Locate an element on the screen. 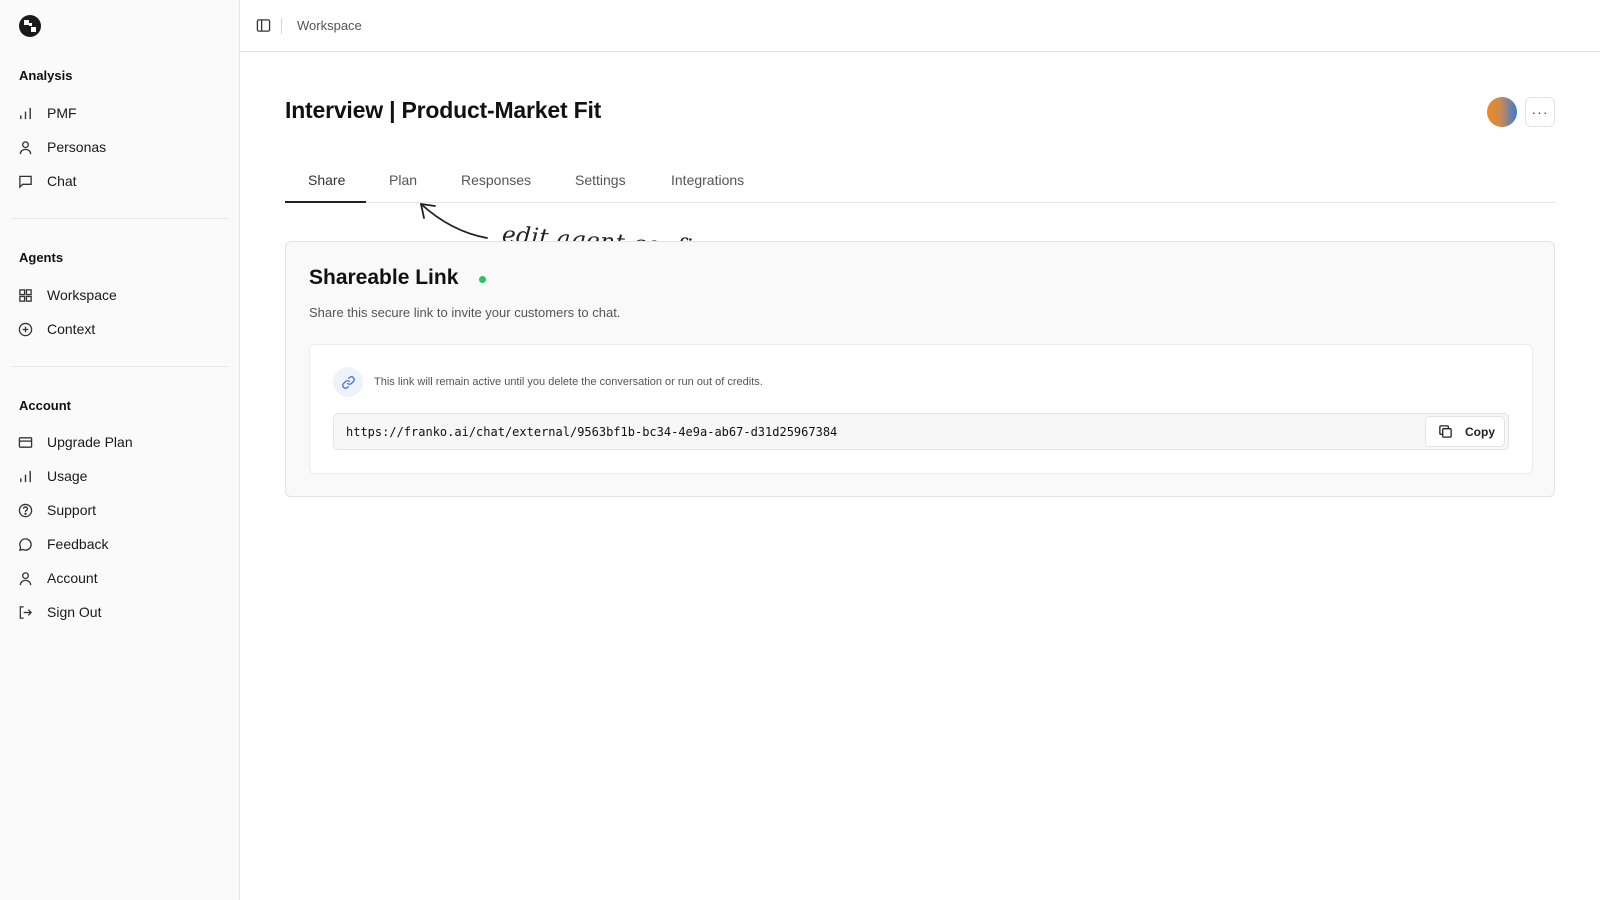 Image resolution: width=1600 pixels, height=900 pixels. sidebar-item-account: Account is located at coordinates (120, 578).